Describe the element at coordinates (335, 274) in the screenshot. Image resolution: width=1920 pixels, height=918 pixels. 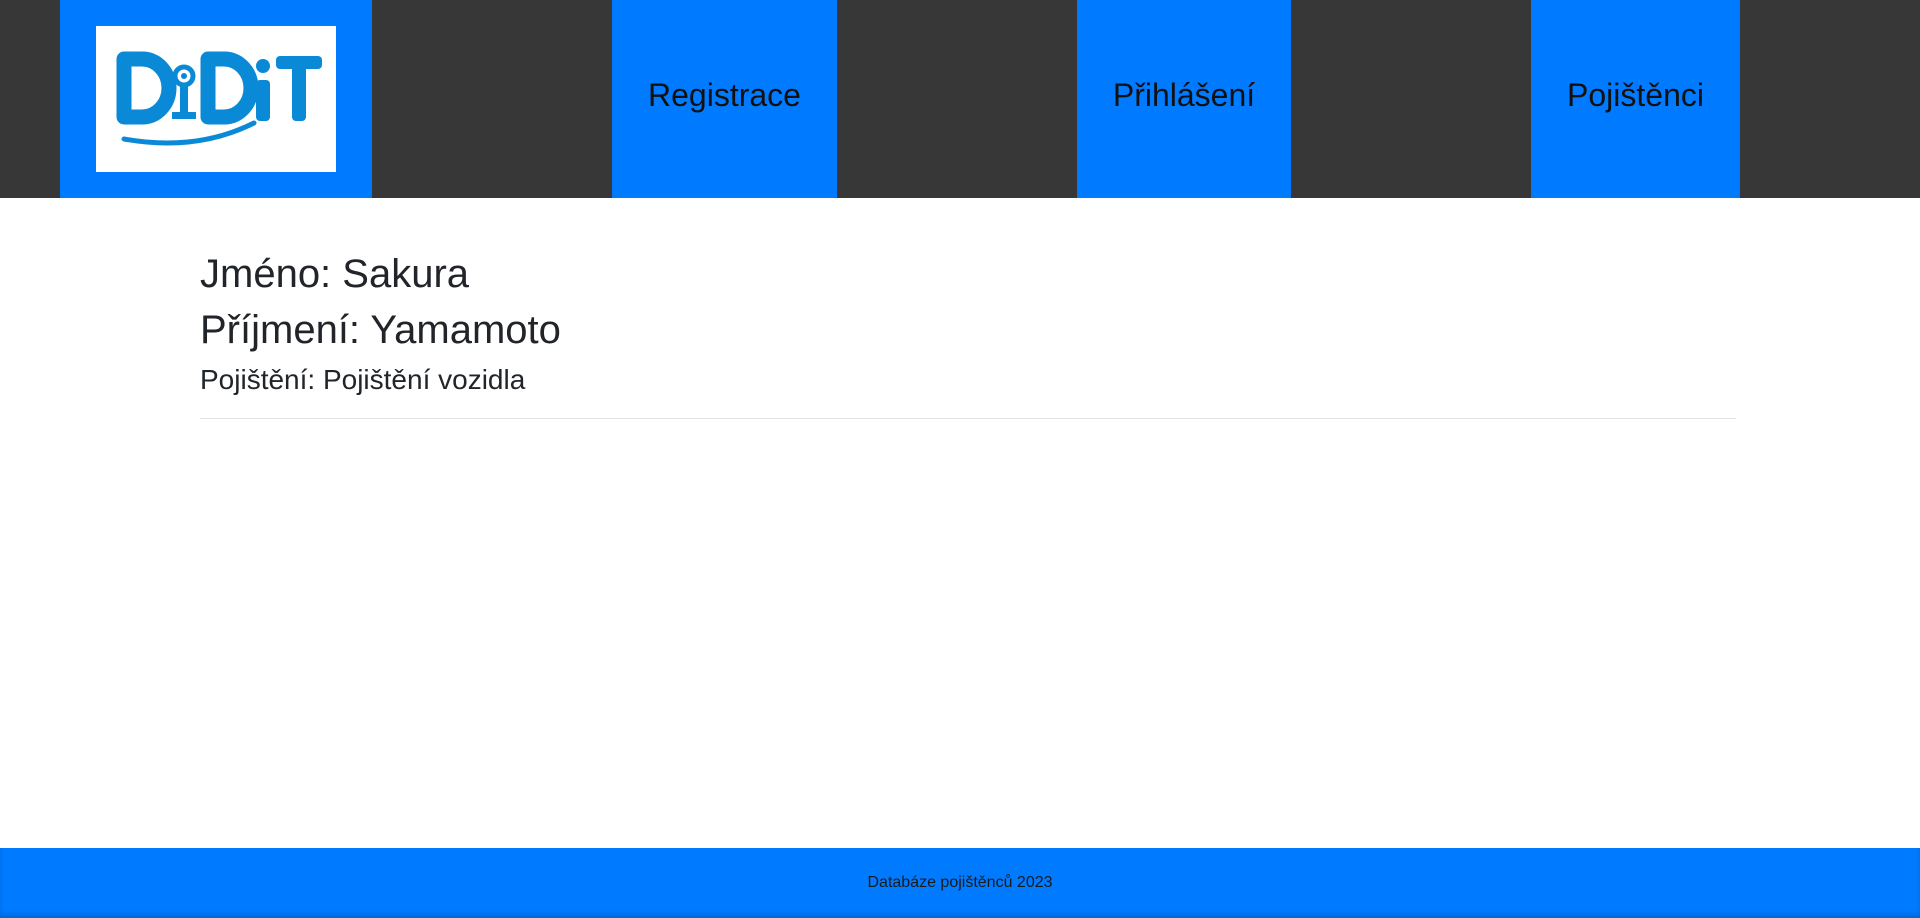
I see `first-name: Jméno: Sakura` at that location.